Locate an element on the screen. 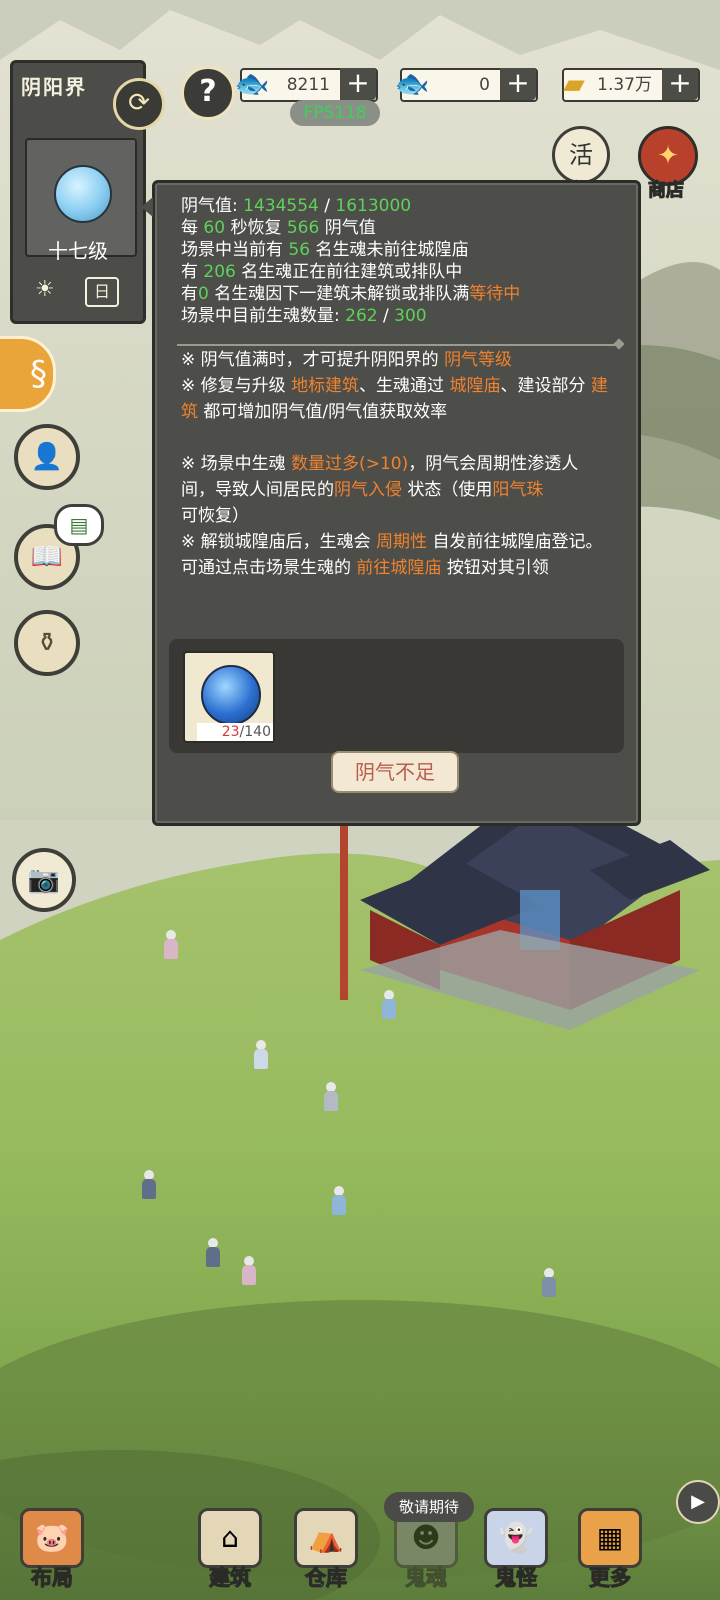 Image resolution: width=720 pixels, height=1600 pixels. nav-warehouse: ⛺ 仓库 is located at coordinates (326, 1550).